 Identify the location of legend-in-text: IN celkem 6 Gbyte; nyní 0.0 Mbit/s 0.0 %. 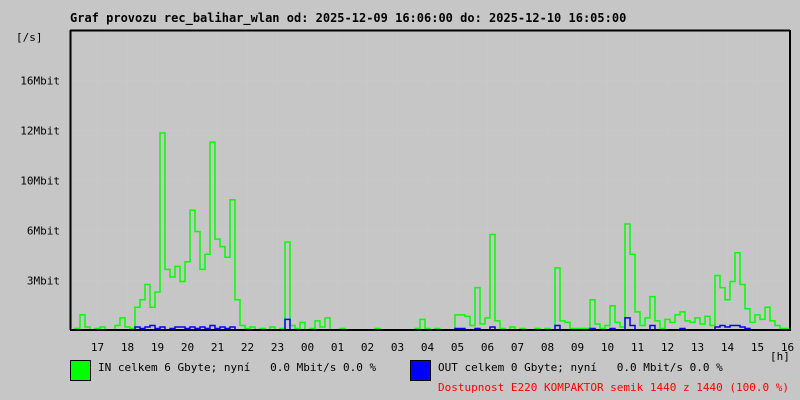
(237, 367).